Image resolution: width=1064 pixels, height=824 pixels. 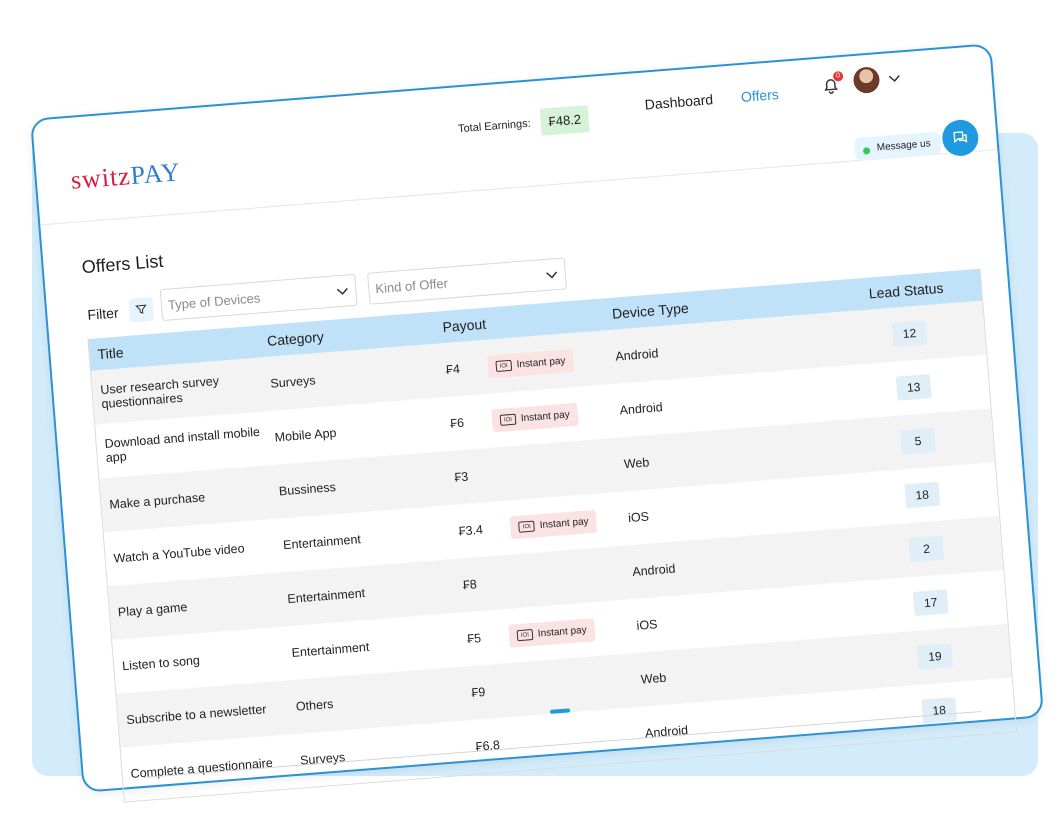 What do you see at coordinates (759, 95) in the screenshot?
I see `nav-offers: Offers` at bounding box center [759, 95].